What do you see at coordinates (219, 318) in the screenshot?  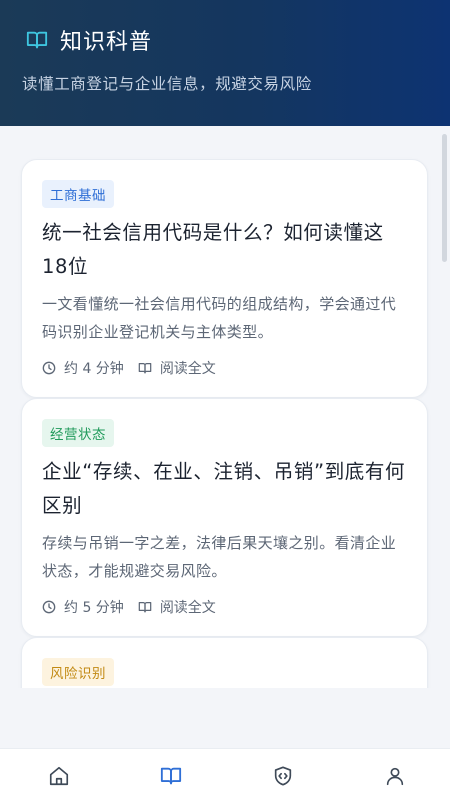 I see `article-summary: 一文看懂统一社会信用代码的组成结构，学会通过代码识别企业登记机关与主体类型。` at bounding box center [219, 318].